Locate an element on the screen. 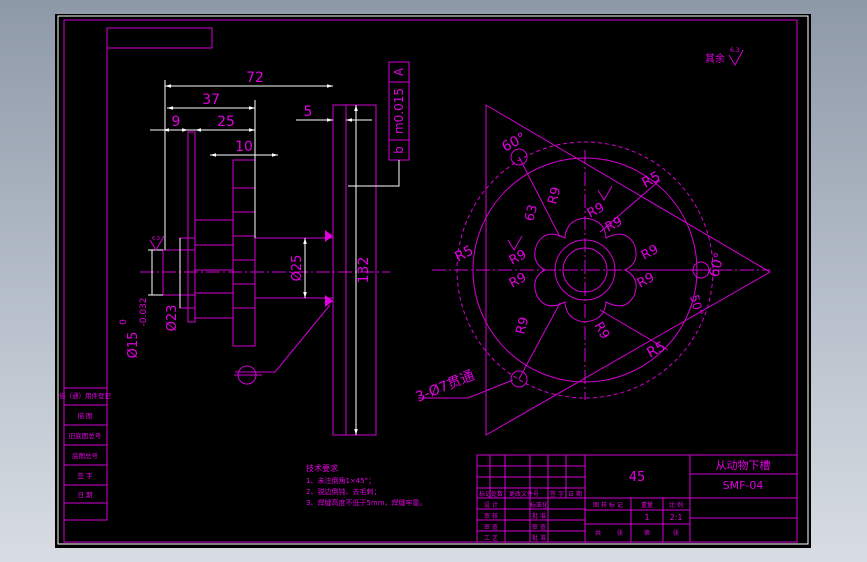 The image size is (867, 562). side-label-5: 日 期 is located at coordinates (85, 495).